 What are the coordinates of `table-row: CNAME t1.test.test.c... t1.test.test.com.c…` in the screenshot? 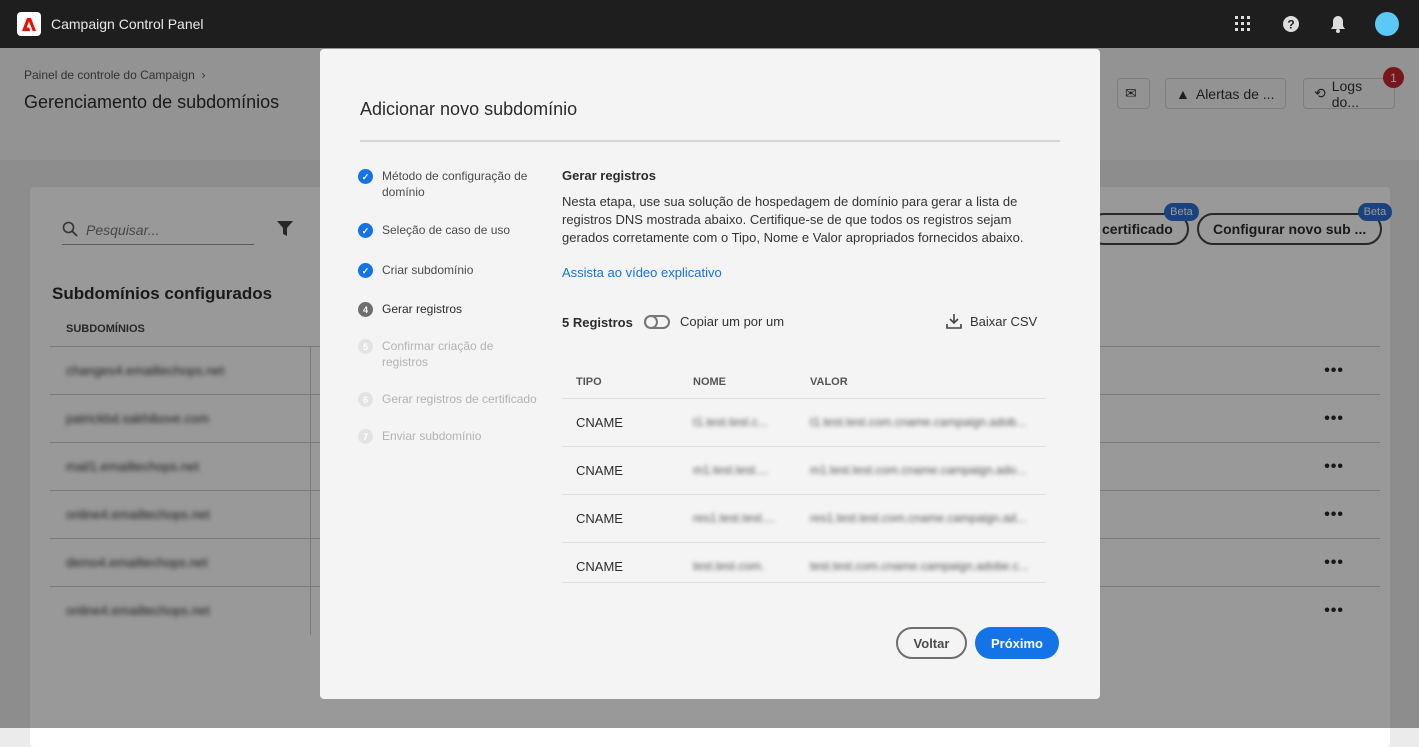 It's located at (803, 423).